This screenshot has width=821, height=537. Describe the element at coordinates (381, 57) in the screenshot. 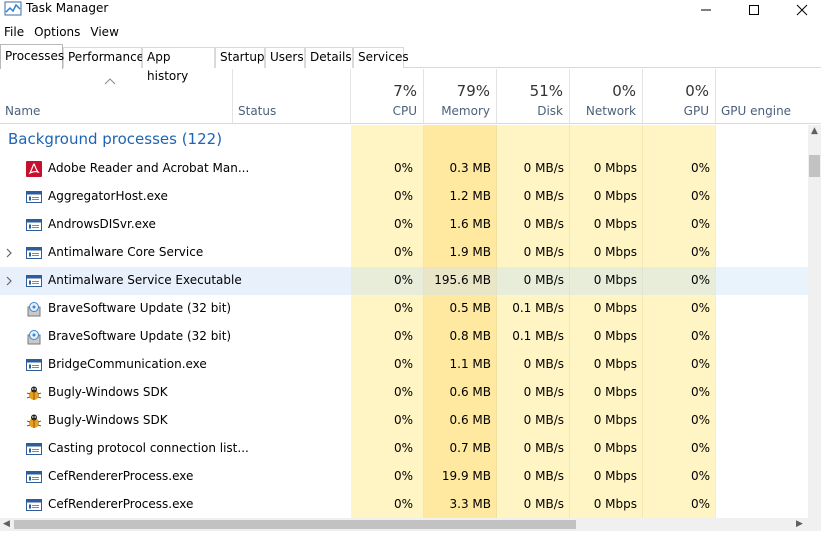

I see `tab-services: Services` at that location.